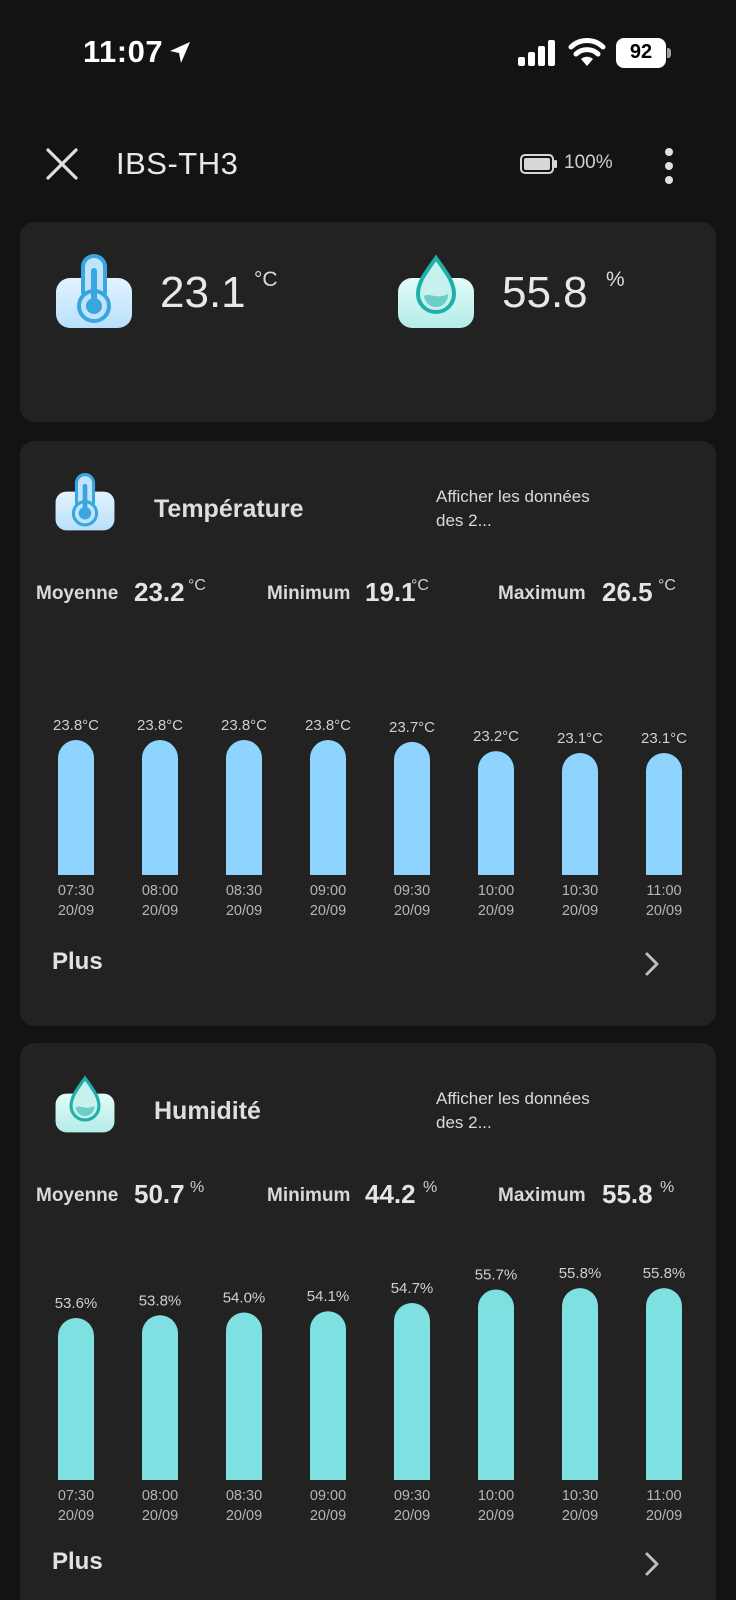 The image size is (736, 1600). What do you see at coordinates (652, 1564) in the screenshot?
I see `chevron-right-icon` at bounding box center [652, 1564].